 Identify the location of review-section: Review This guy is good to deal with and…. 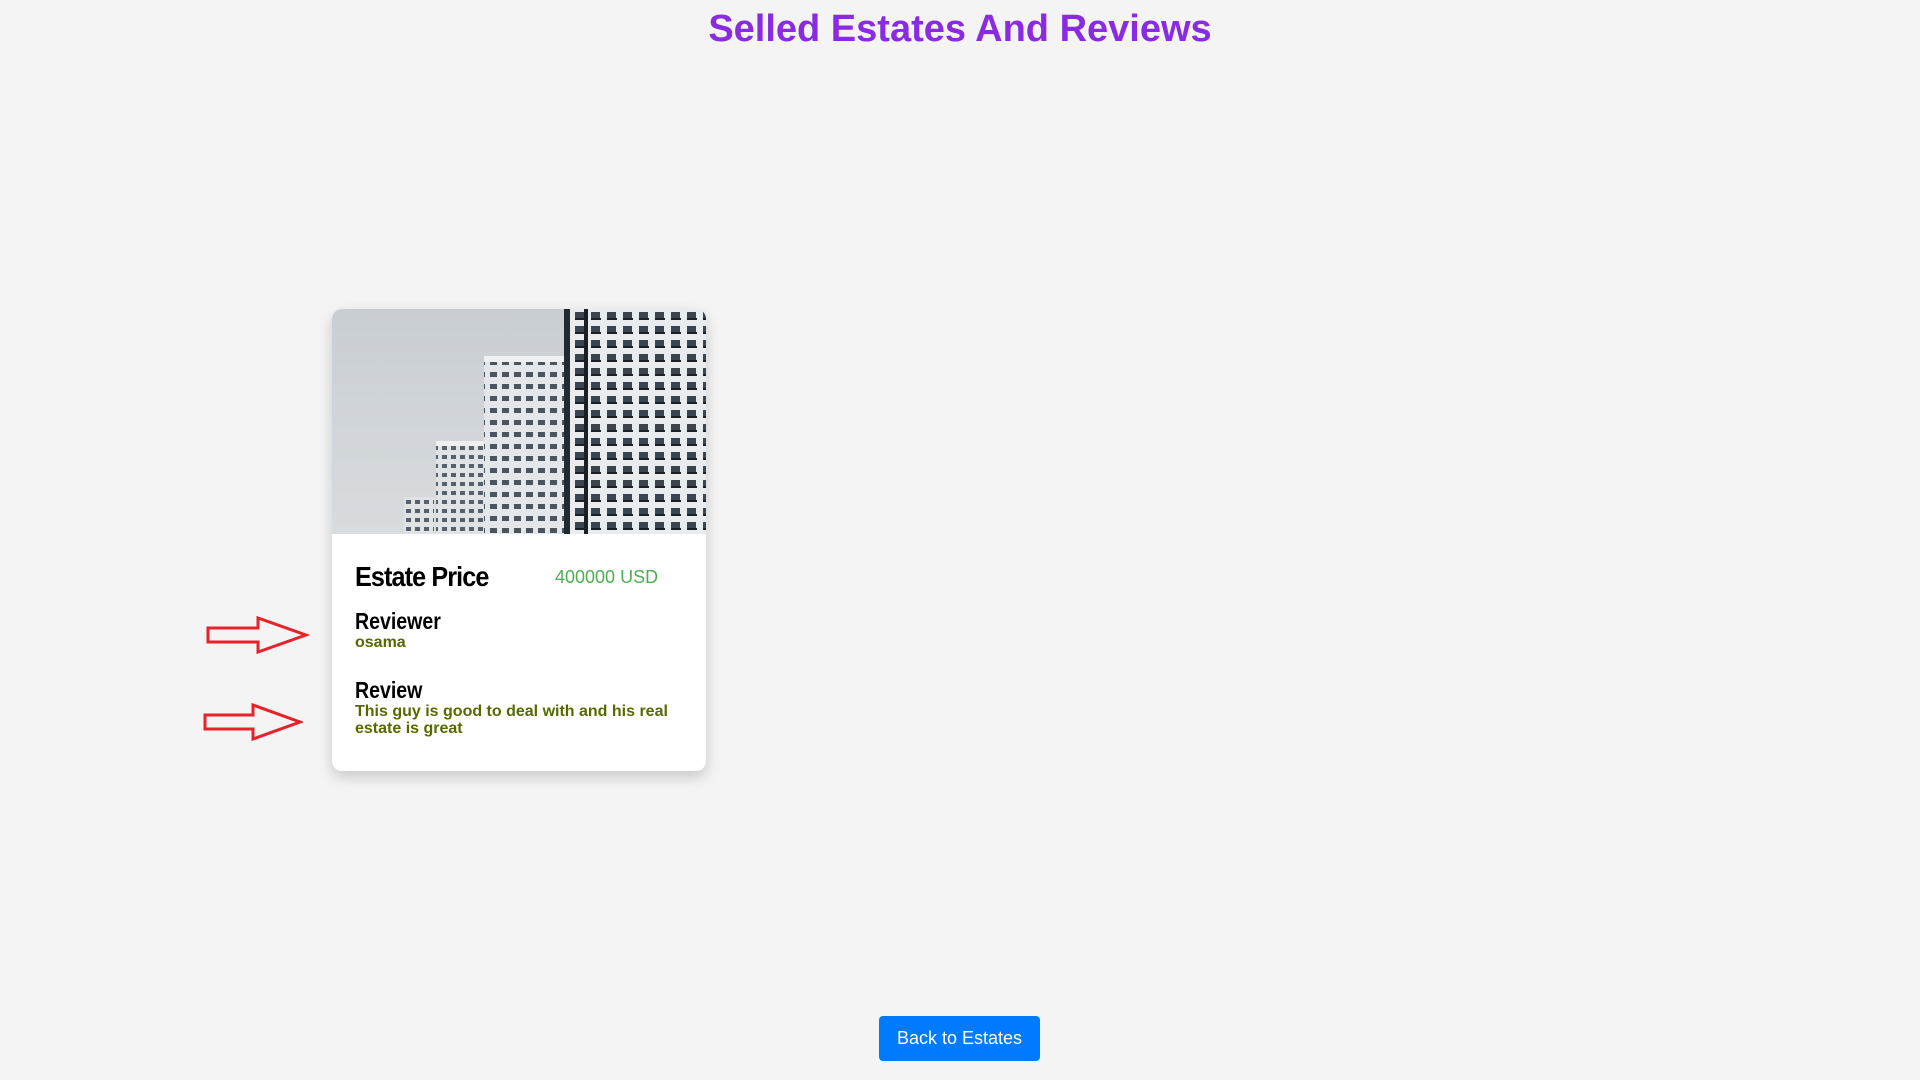
(519, 707).